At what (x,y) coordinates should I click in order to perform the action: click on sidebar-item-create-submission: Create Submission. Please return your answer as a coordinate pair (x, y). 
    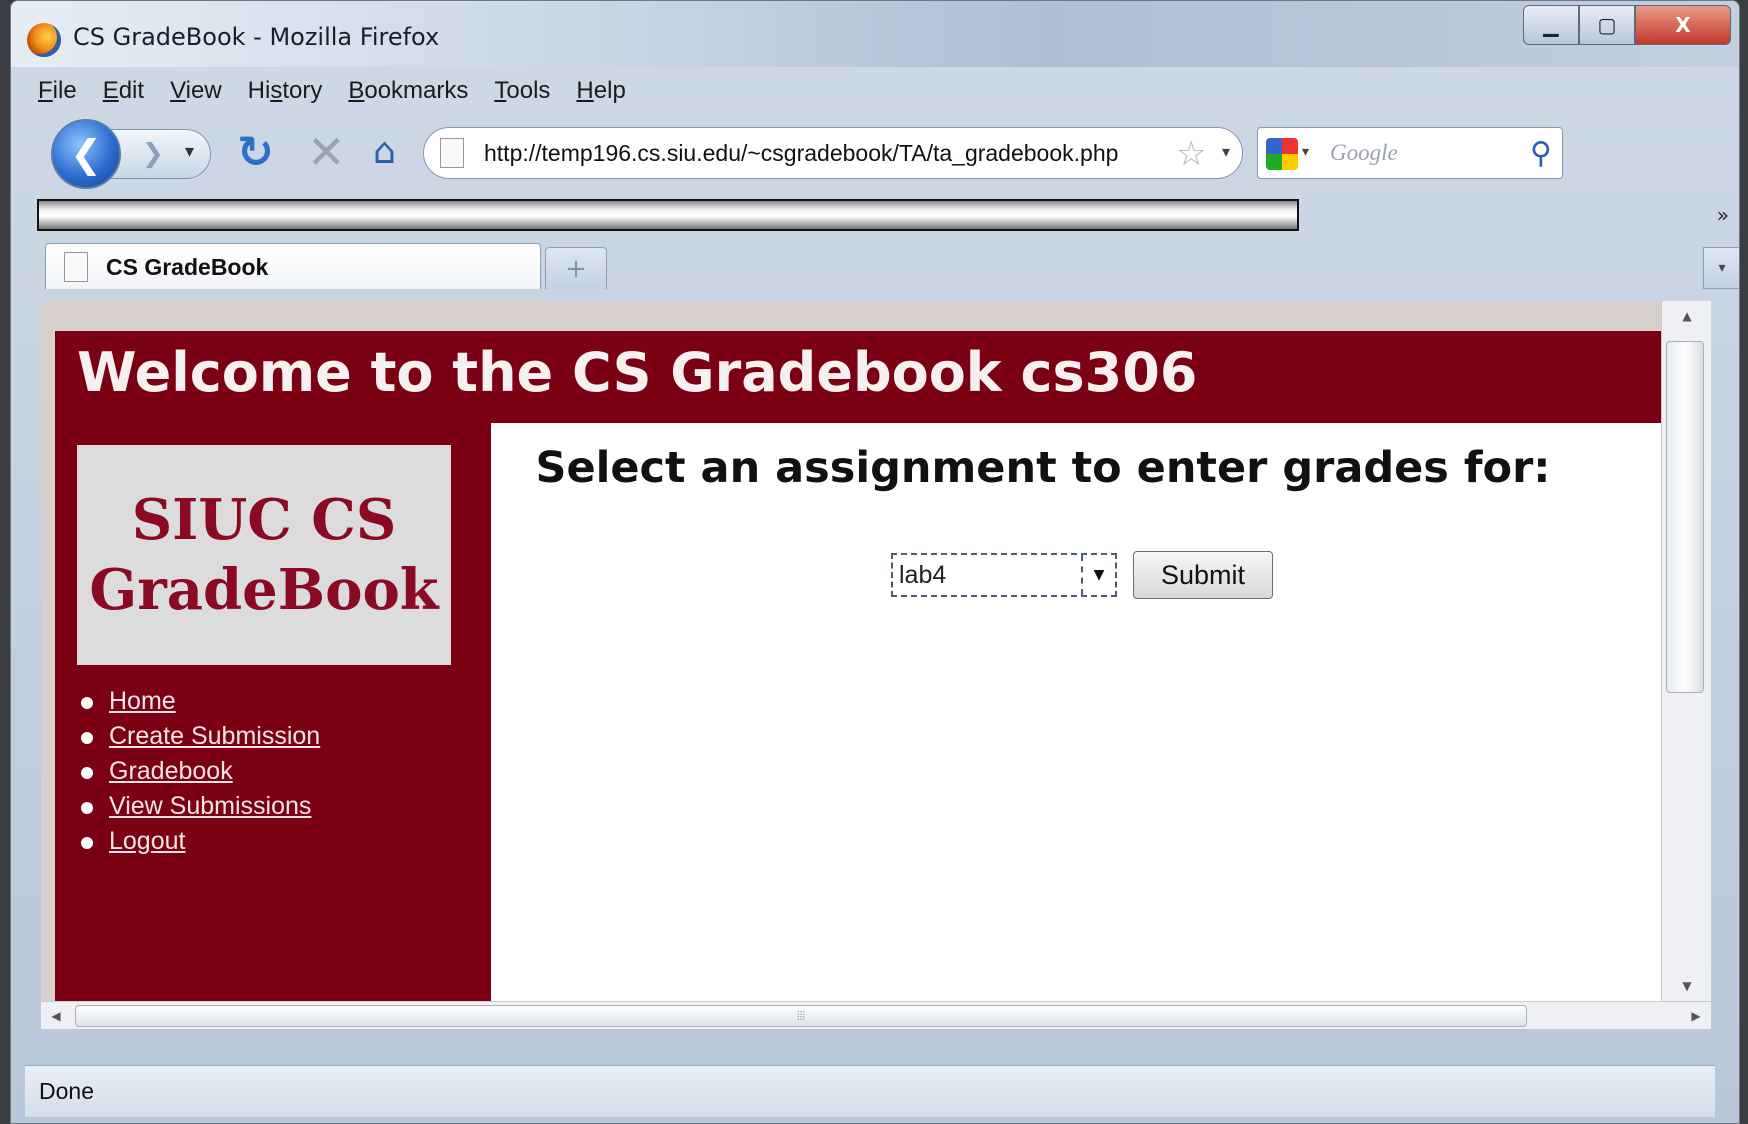
    Looking at the image, I should click on (199, 739).